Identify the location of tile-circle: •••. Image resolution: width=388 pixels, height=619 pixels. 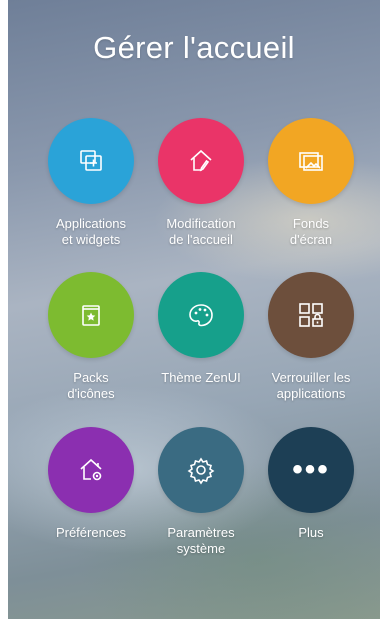
(311, 470).